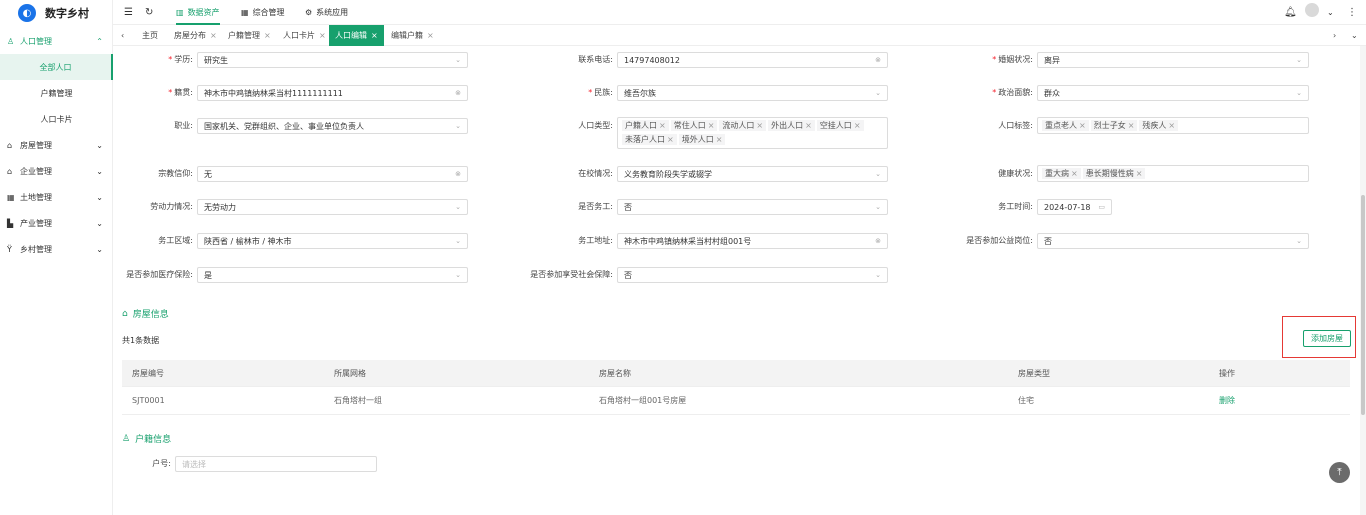 The height and width of the screenshot is (515, 1366). What do you see at coordinates (56, 249) in the screenshot?
I see `sidebar-group-village: Ÿ 乡村管理 ⌄` at bounding box center [56, 249].